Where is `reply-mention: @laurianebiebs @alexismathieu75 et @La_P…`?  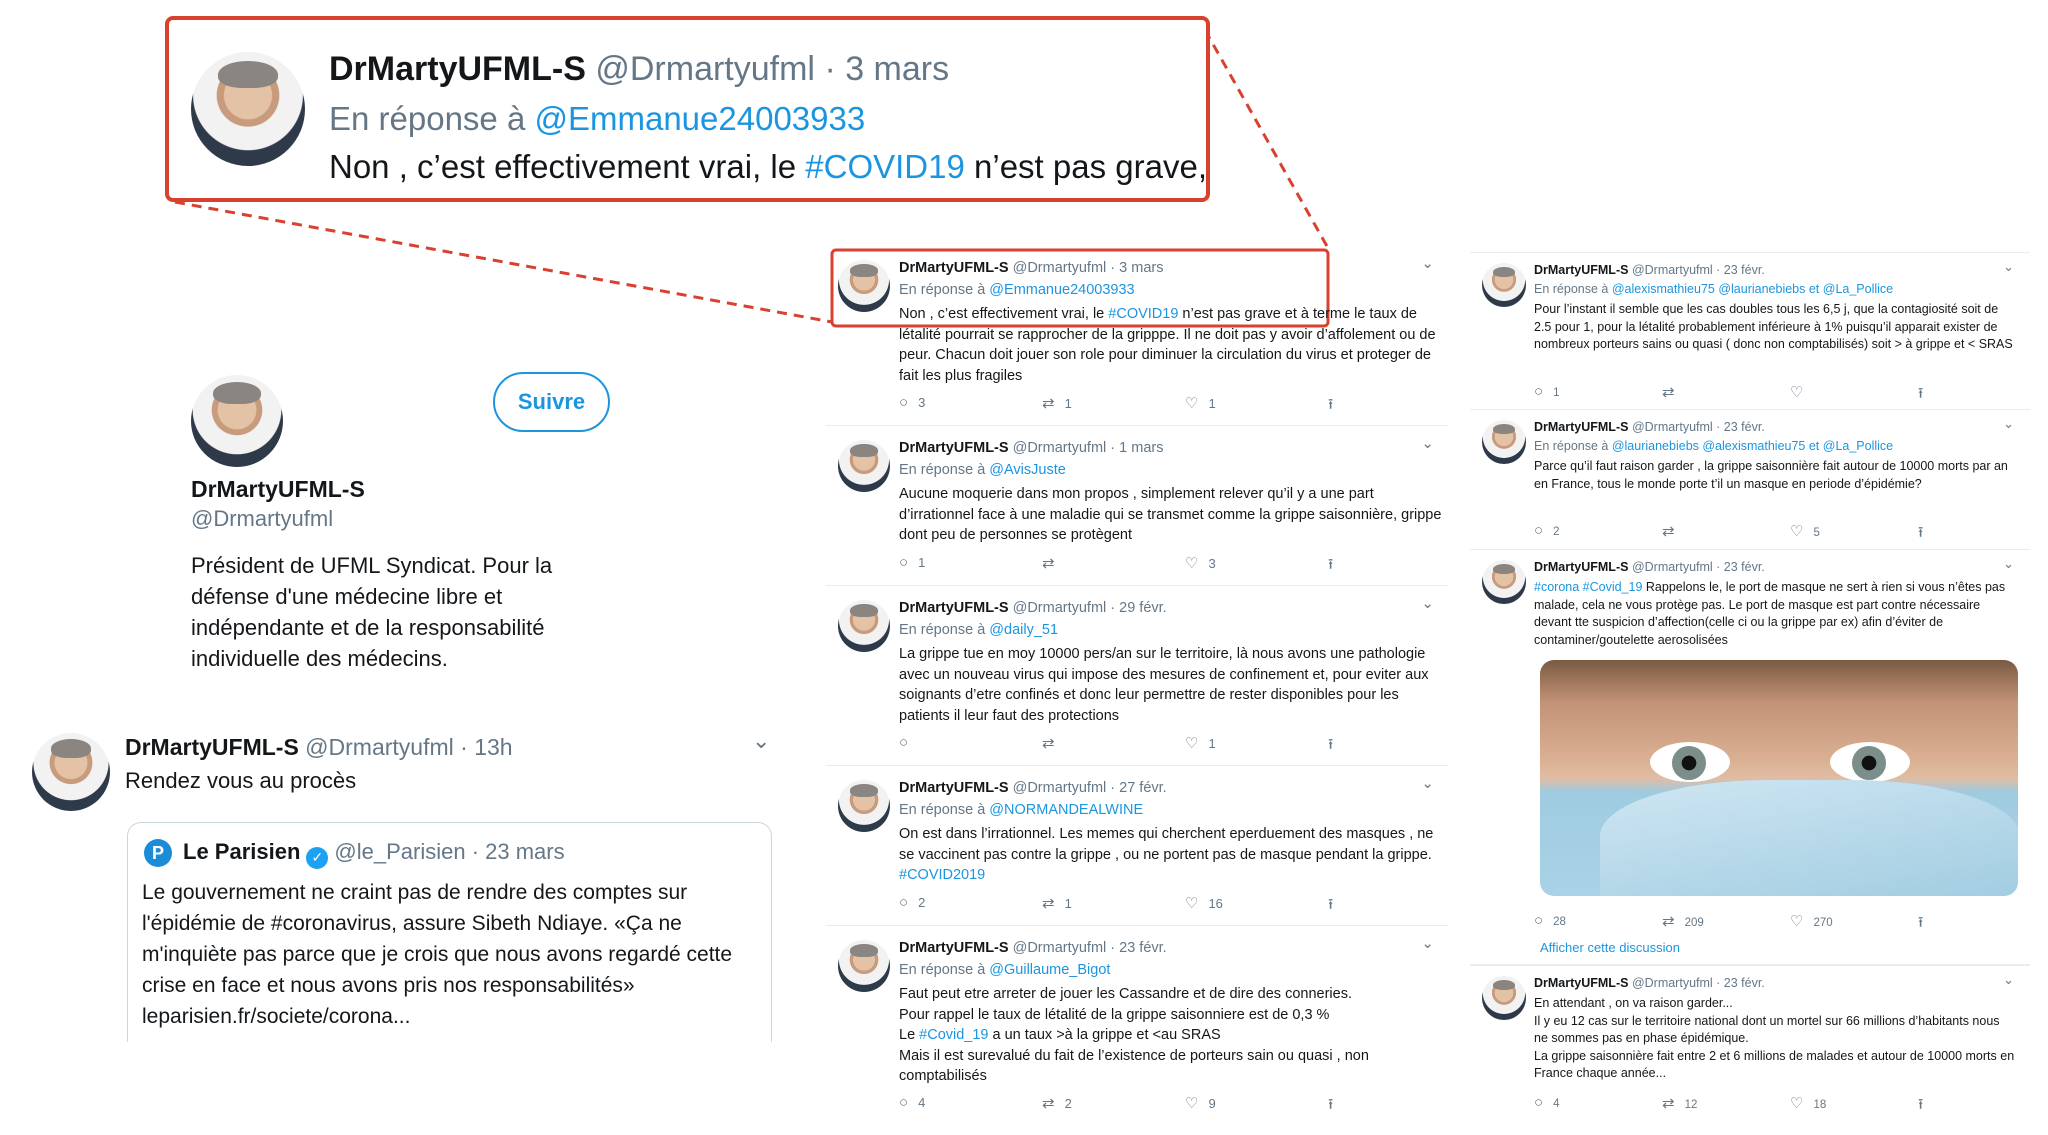
reply-mention: @laurianebiebs @alexismathieu75 et @La_P… is located at coordinates (1752, 446).